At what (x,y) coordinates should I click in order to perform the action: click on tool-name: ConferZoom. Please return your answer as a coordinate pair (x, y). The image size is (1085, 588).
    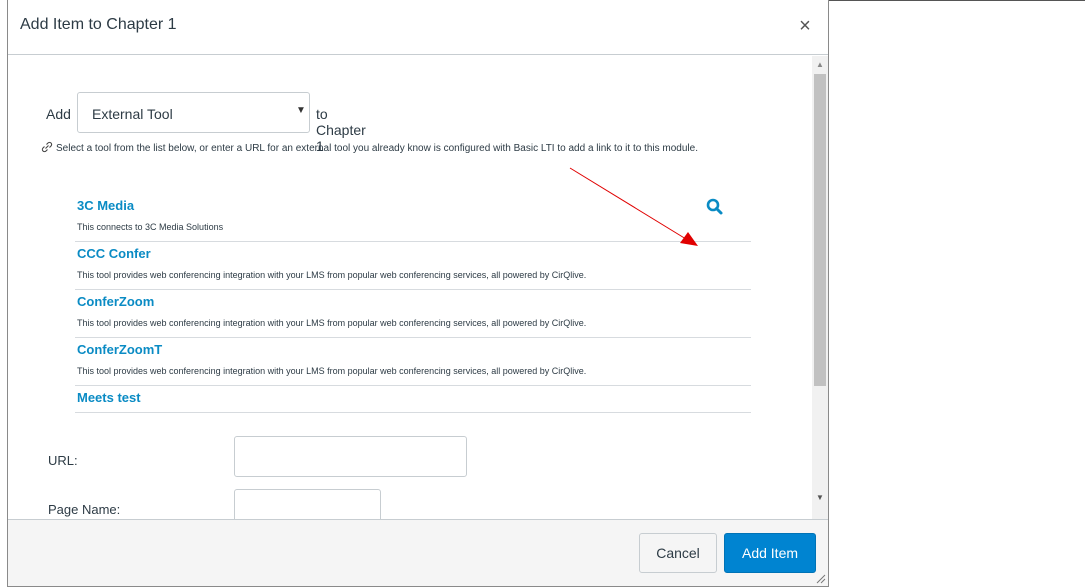
    Looking at the image, I should click on (115, 301).